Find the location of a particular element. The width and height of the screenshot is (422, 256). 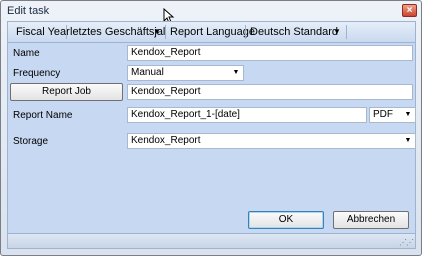

status-bar: ⋰⋰ is located at coordinates (211, 241).